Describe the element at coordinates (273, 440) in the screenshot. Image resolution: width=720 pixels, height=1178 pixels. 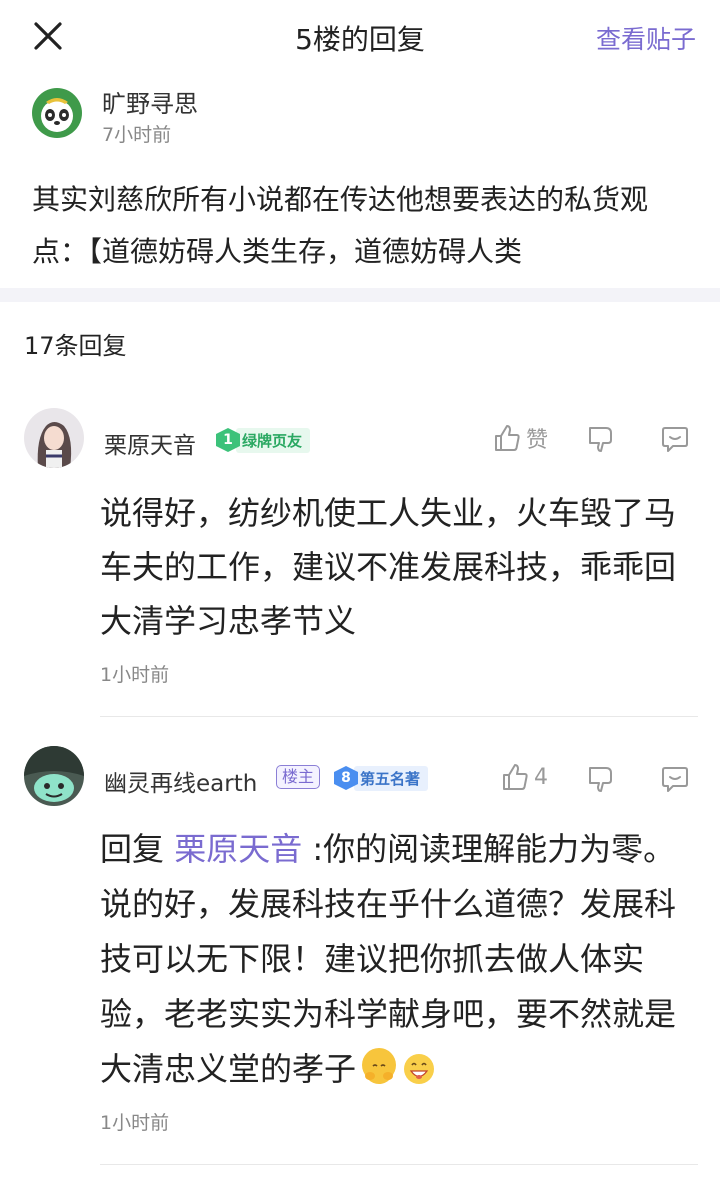
I see `badge-label: 绿牌页友` at that location.